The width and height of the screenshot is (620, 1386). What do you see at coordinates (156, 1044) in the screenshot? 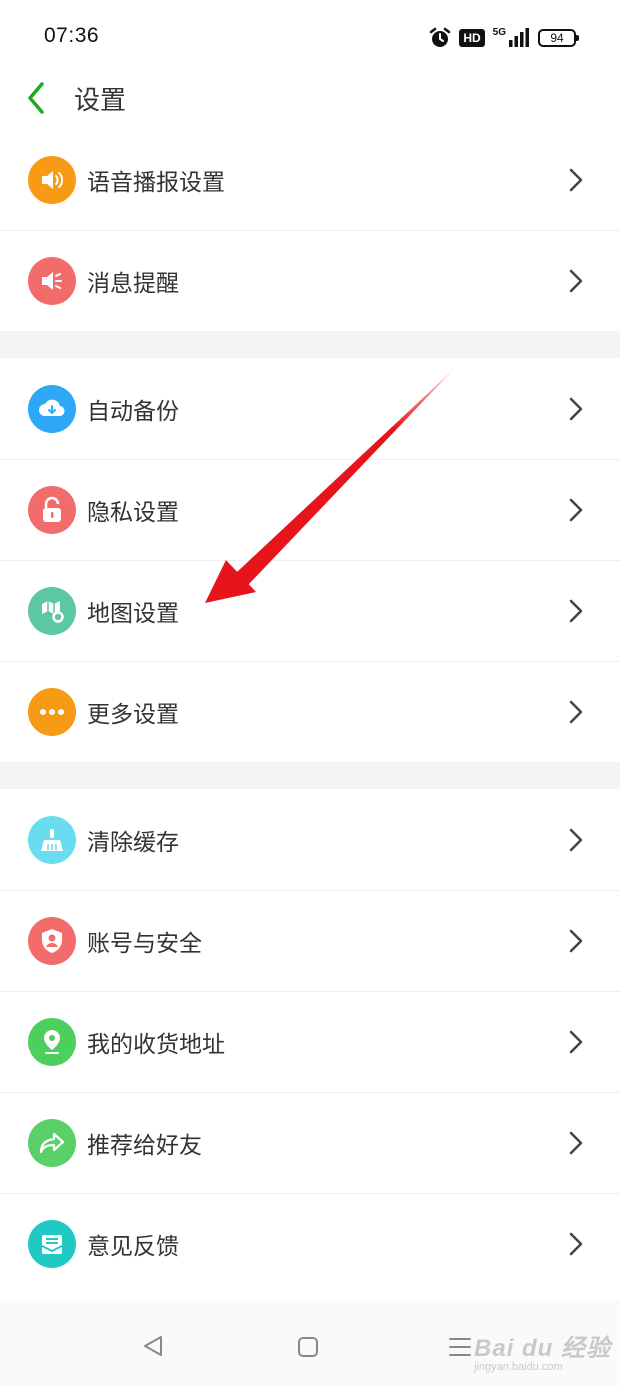
I see `row-label: 我的收货地址` at bounding box center [156, 1044].